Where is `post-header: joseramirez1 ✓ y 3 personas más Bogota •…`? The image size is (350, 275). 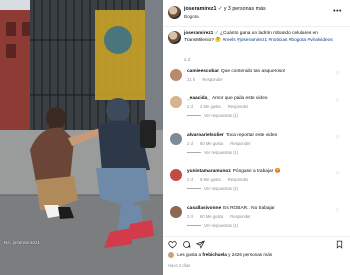 post-header: joseramirez1 ✓ y 3 personas más Bogota •… is located at coordinates (256, 13).